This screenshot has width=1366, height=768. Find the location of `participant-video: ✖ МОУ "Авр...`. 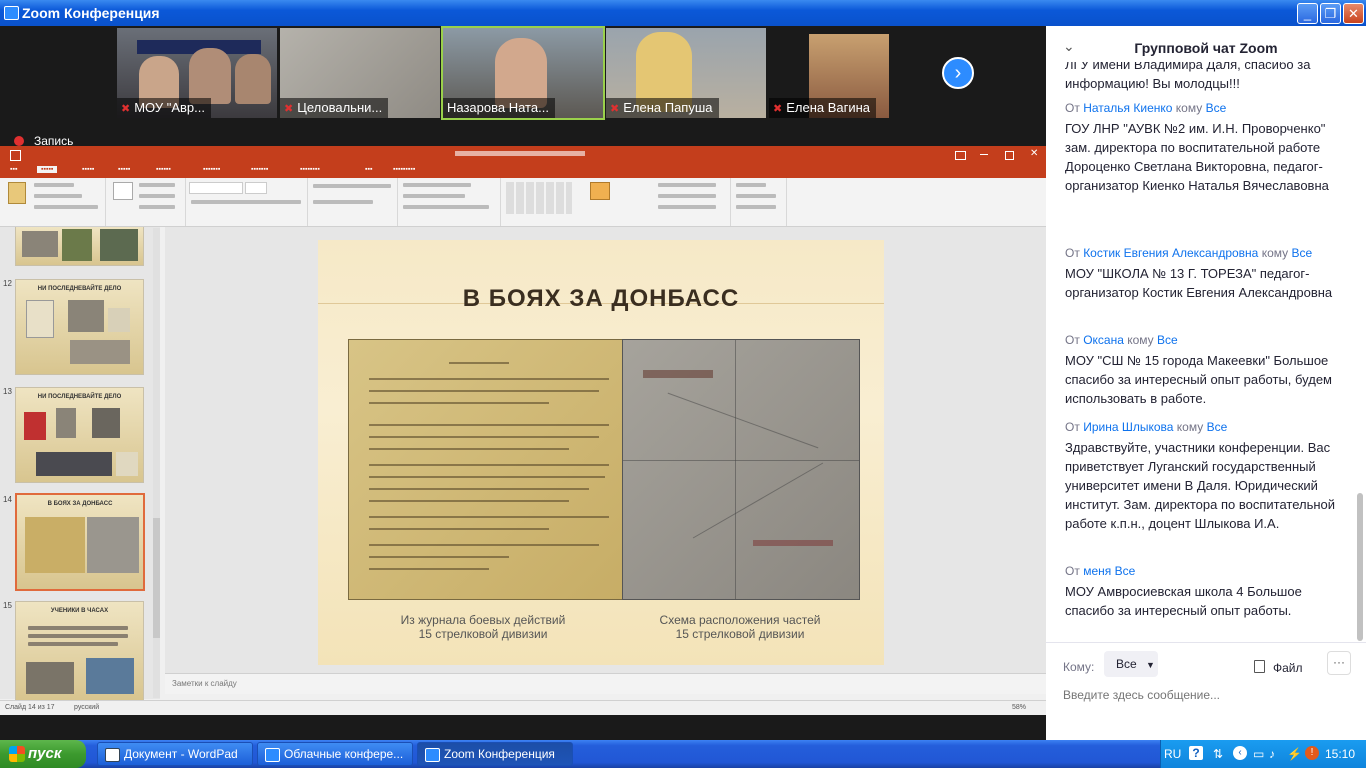

participant-video: ✖ МОУ "Авр... is located at coordinates (197, 73).